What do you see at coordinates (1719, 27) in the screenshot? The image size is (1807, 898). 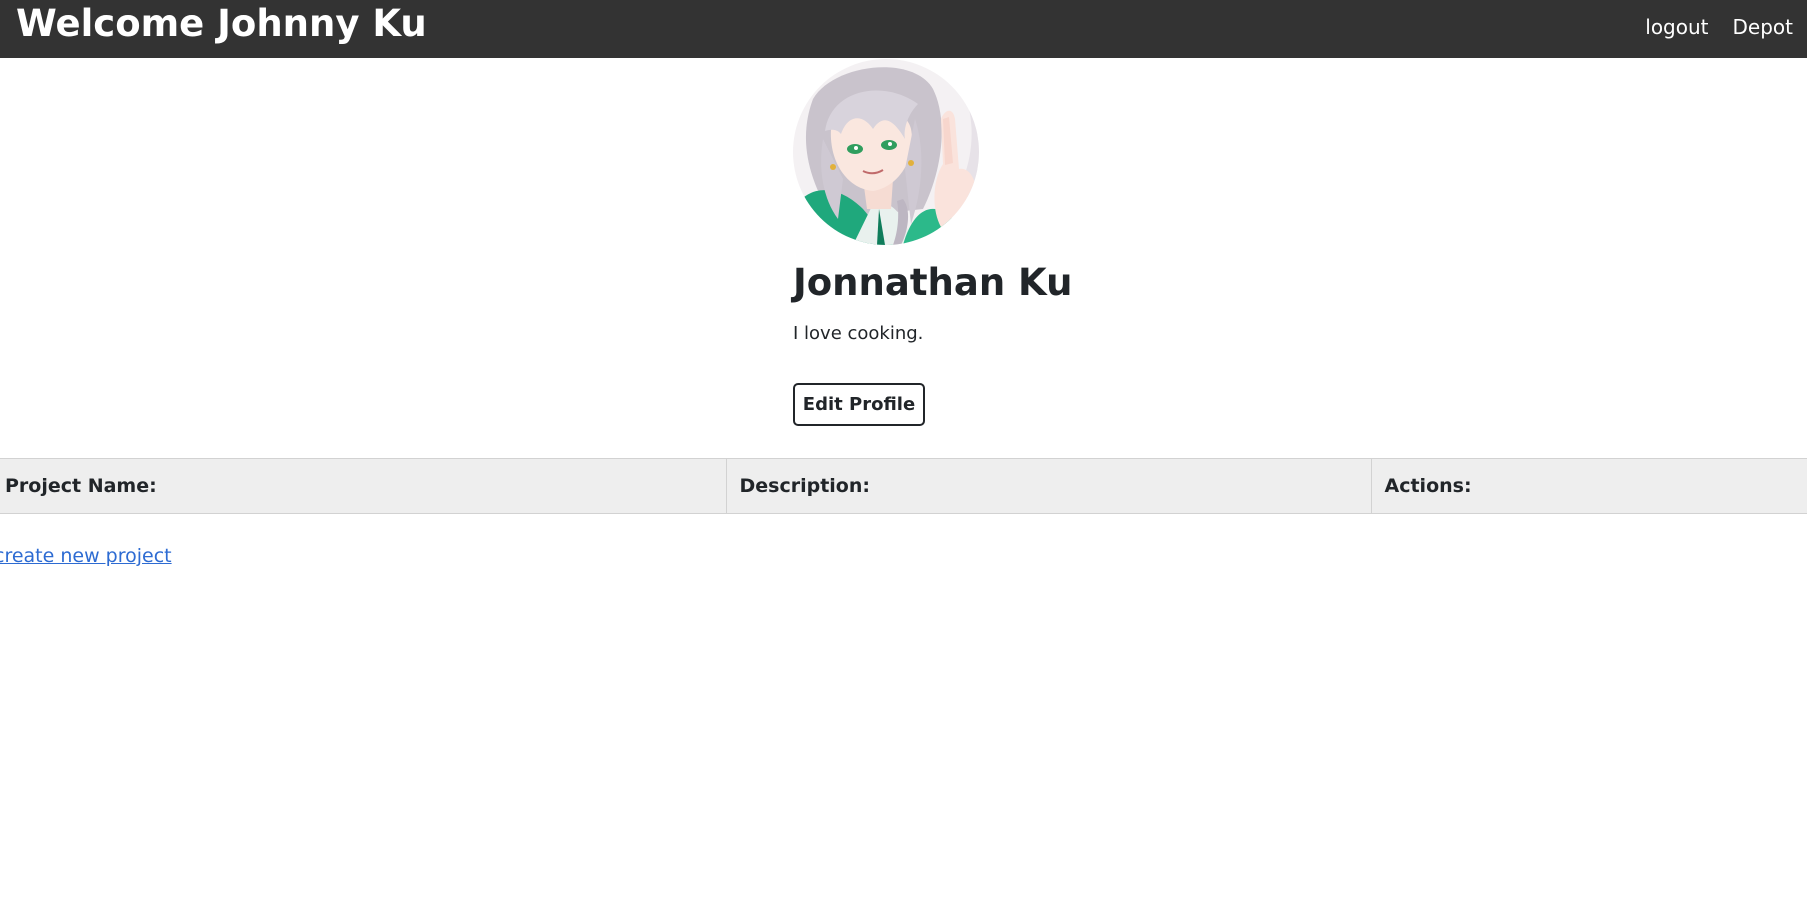 I see `nav-links: logout Depot` at bounding box center [1719, 27].